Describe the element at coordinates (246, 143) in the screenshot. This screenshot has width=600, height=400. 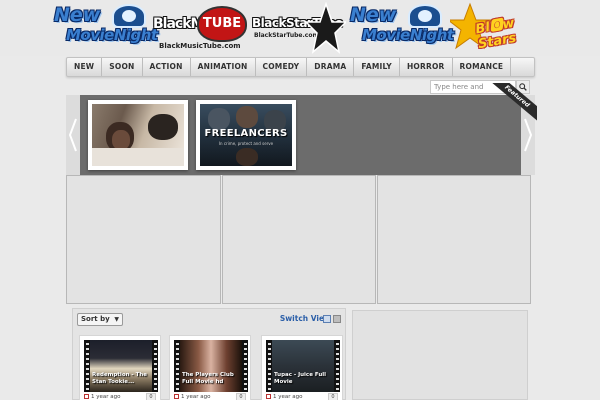
I see `slide-2-subtitle: In crime, protect and serve` at that location.